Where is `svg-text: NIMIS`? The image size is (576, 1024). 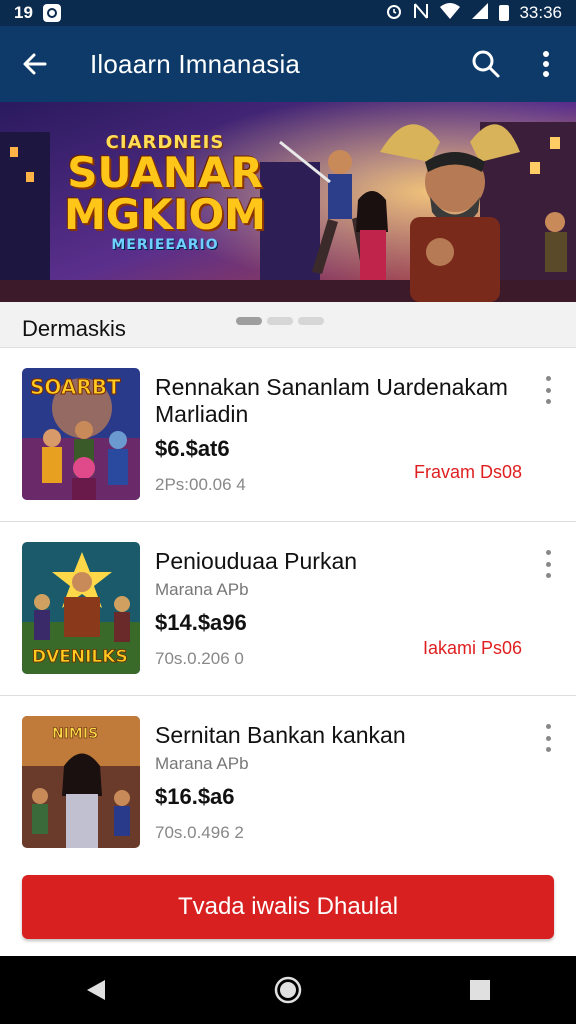 svg-text: NIMIS is located at coordinates (75, 734).